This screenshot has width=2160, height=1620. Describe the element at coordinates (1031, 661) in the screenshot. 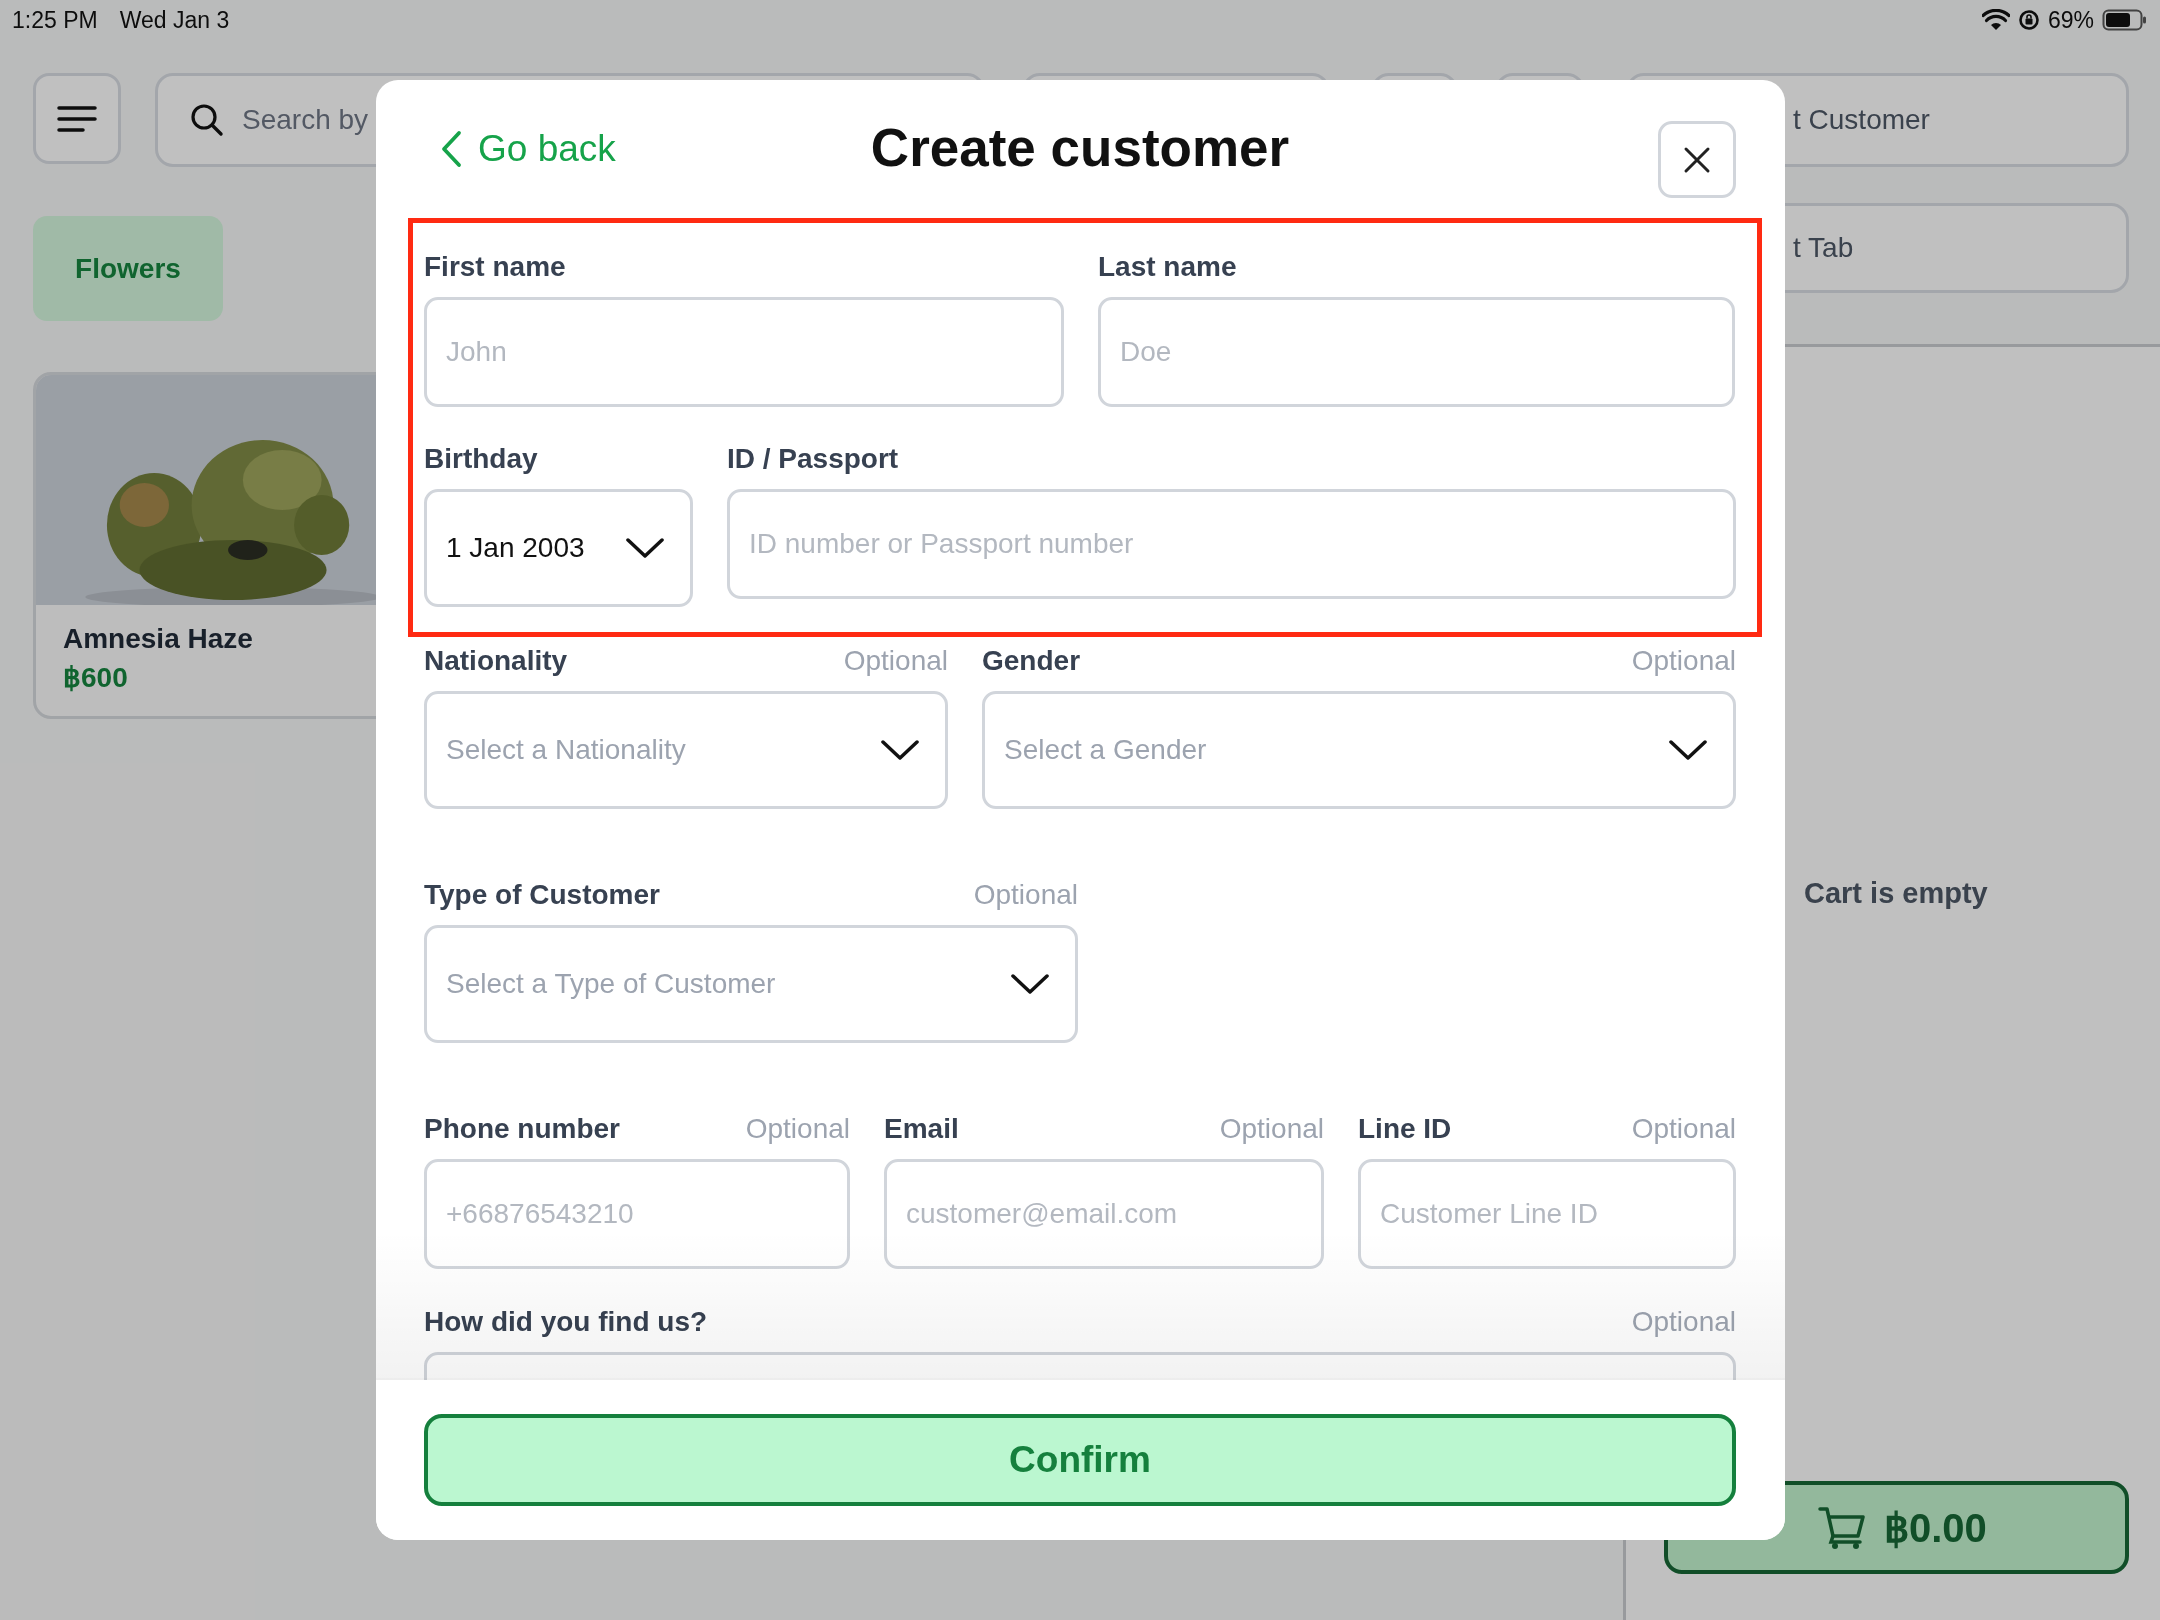

I see `field-label: Gender` at that location.